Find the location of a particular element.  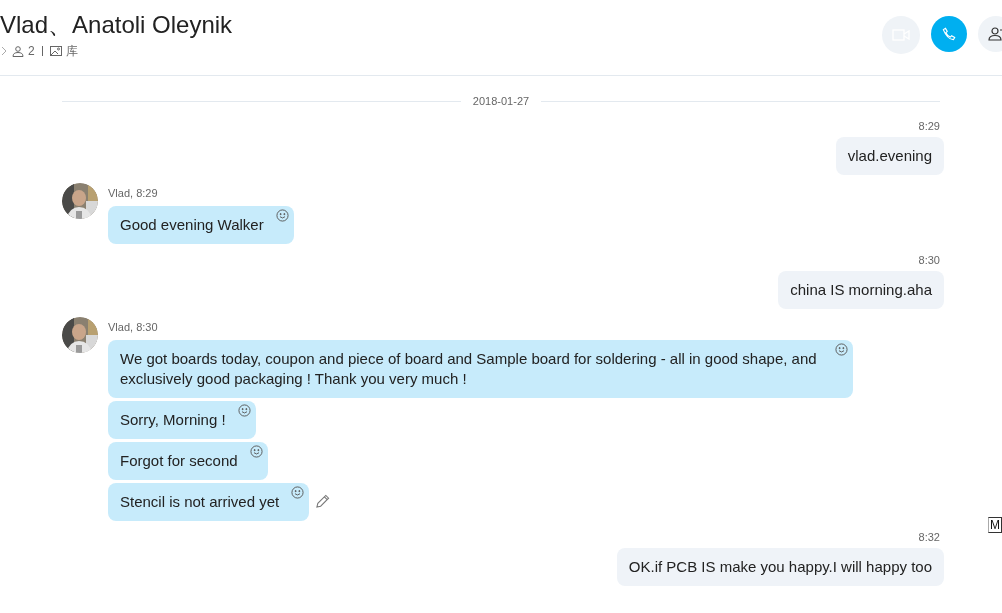

chevron-right-icon is located at coordinates (4, 51).